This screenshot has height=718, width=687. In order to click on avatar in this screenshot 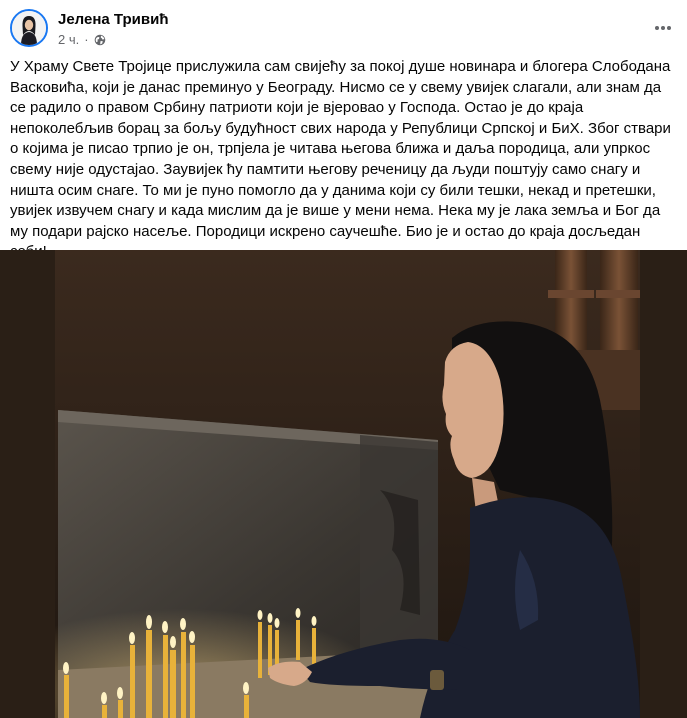, I will do `click(29, 28)`.